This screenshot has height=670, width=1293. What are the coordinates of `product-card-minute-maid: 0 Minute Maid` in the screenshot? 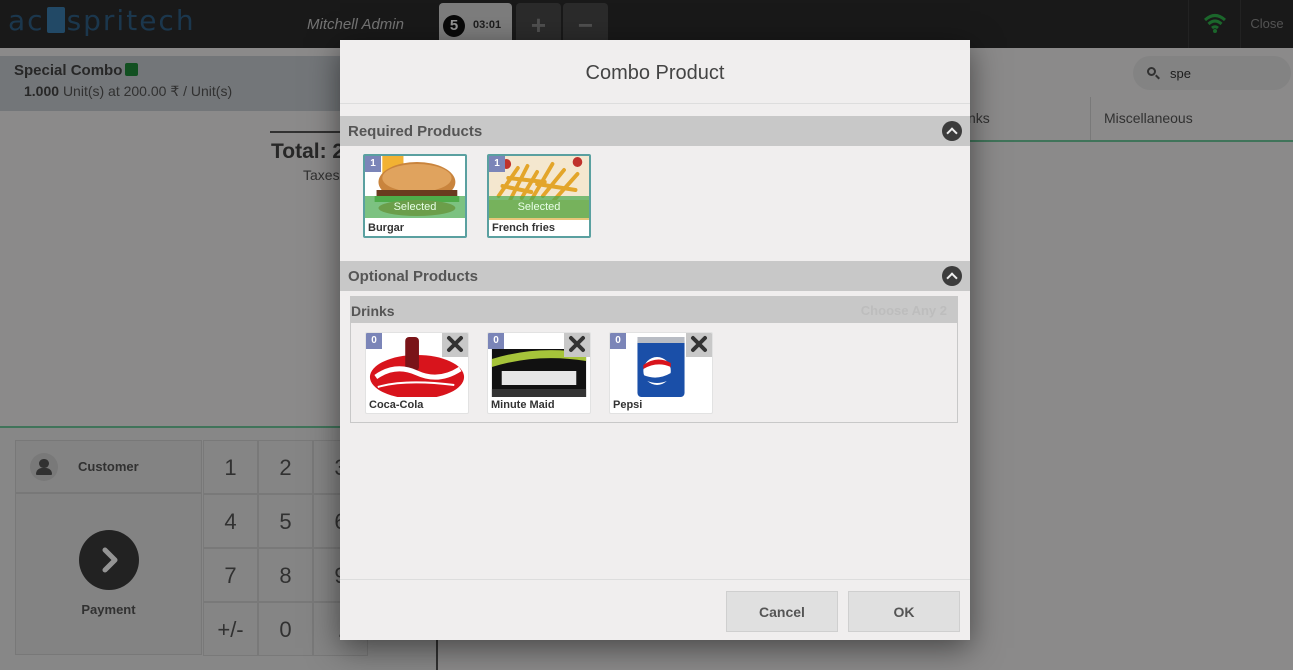 It's located at (539, 373).